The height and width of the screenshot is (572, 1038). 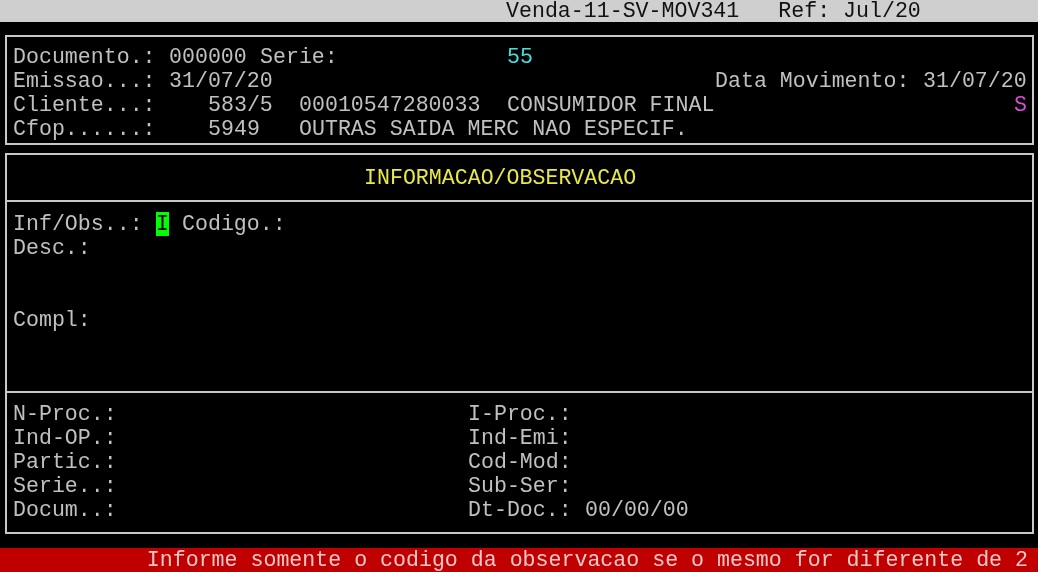 What do you see at coordinates (65, 510) in the screenshot?
I see `field-label: Docum..:` at bounding box center [65, 510].